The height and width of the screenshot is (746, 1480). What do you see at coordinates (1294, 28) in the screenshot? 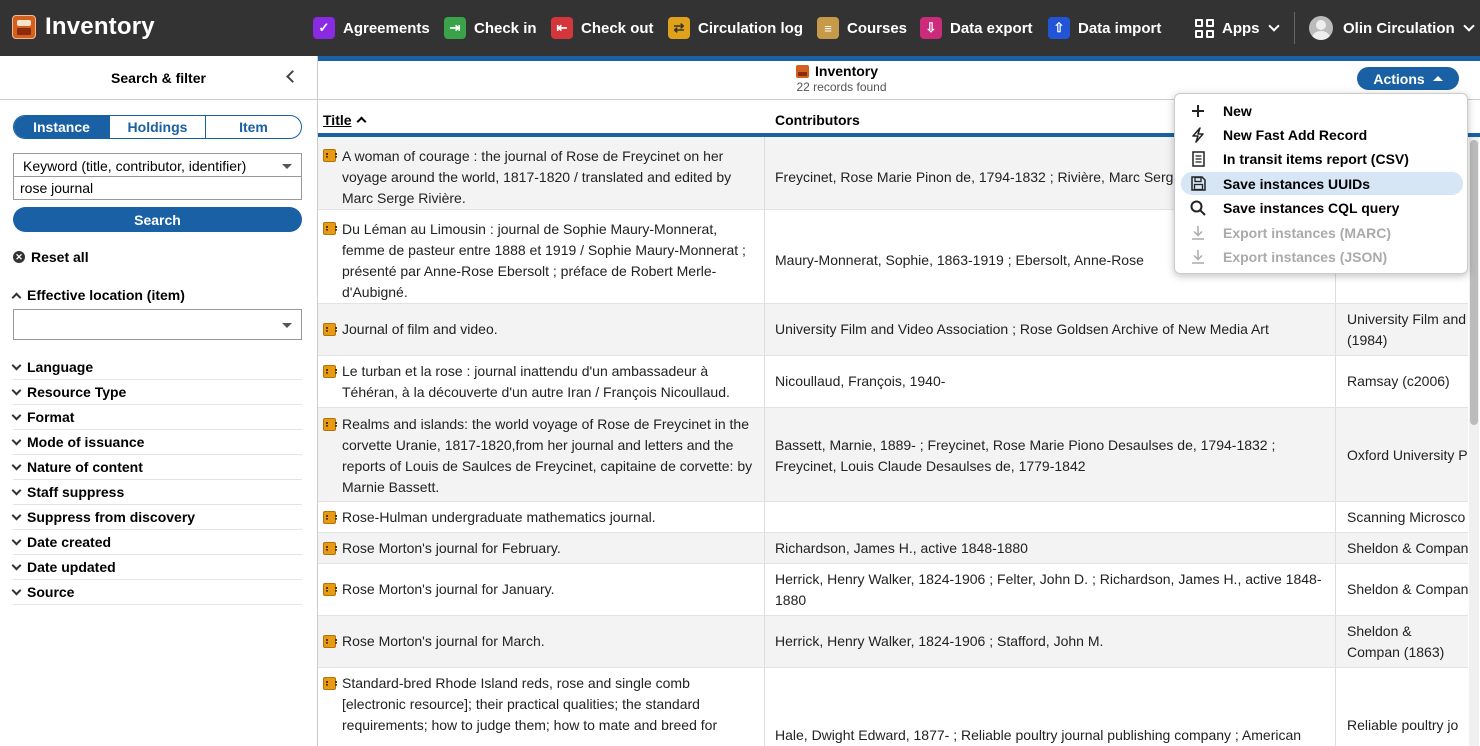
I see `nav-divider` at bounding box center [1294, 28].